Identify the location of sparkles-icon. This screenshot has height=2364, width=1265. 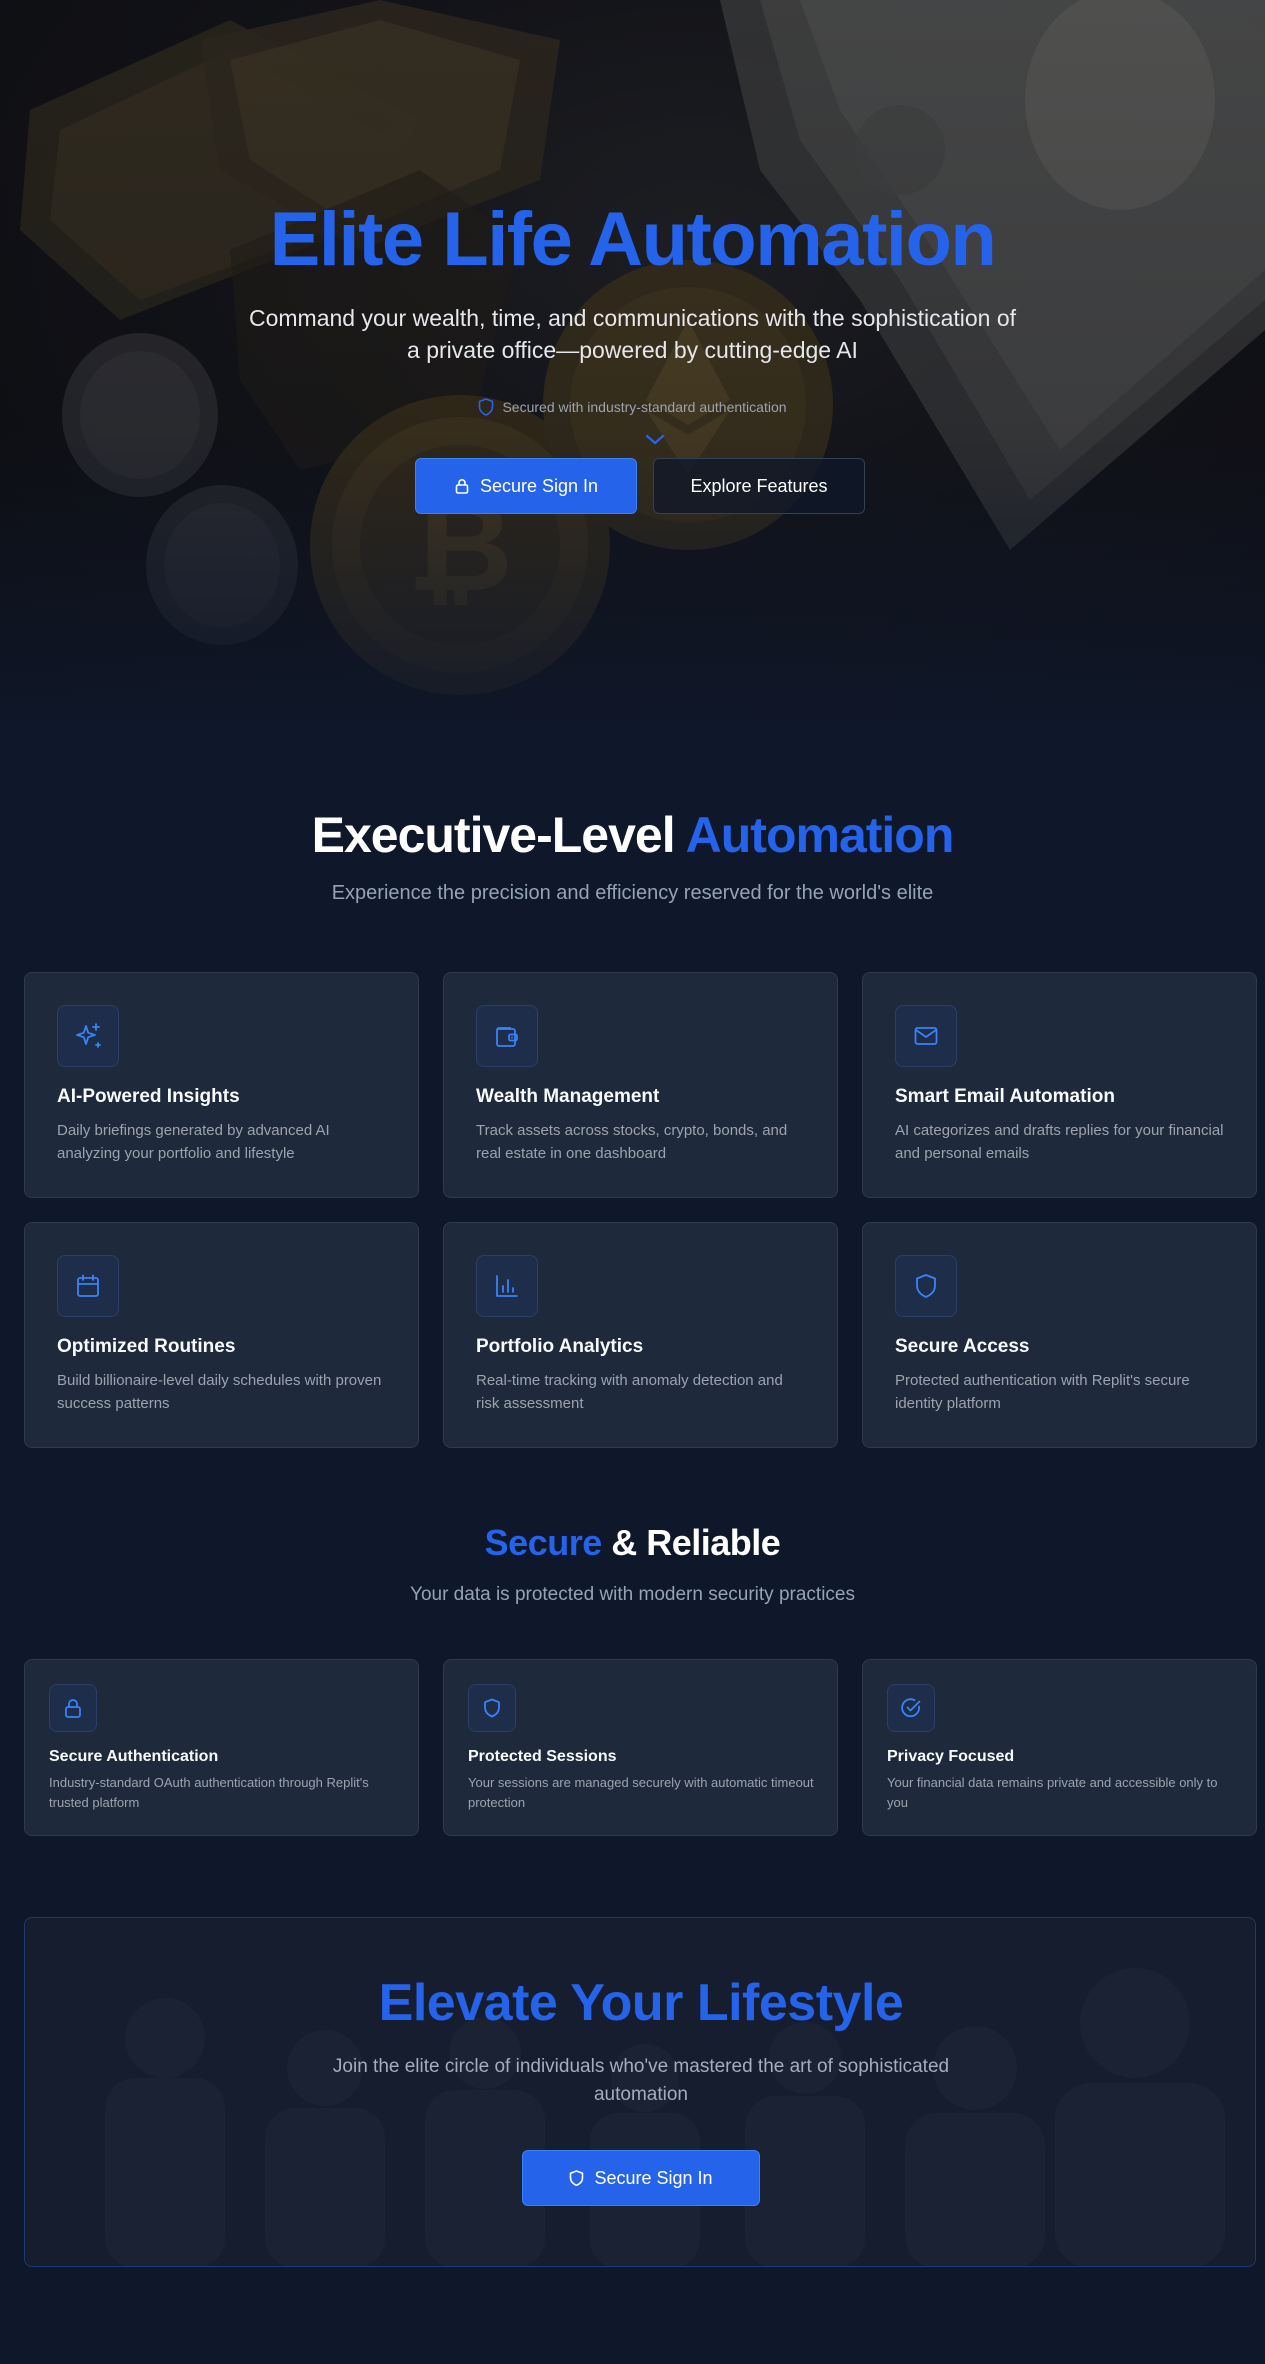
(88, 1035).